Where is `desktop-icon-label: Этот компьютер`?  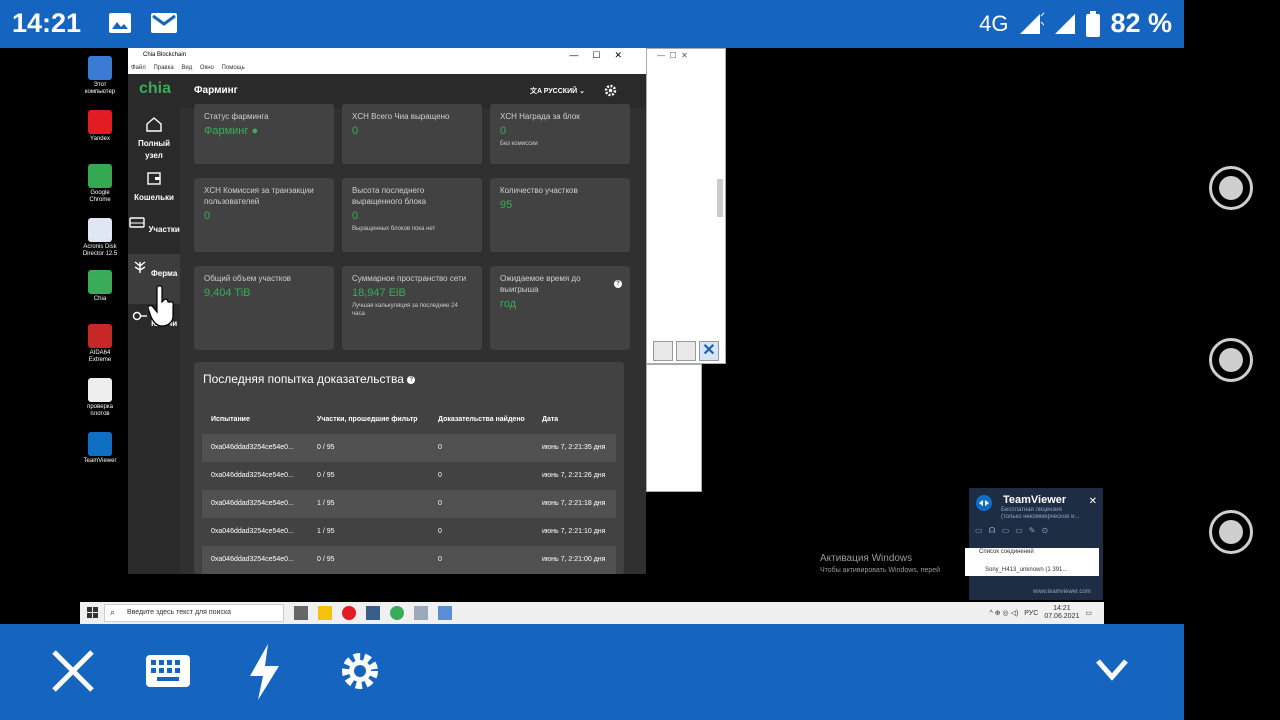 desktop-icon-label: Этот компьютер is located at coordinates (100, 88).